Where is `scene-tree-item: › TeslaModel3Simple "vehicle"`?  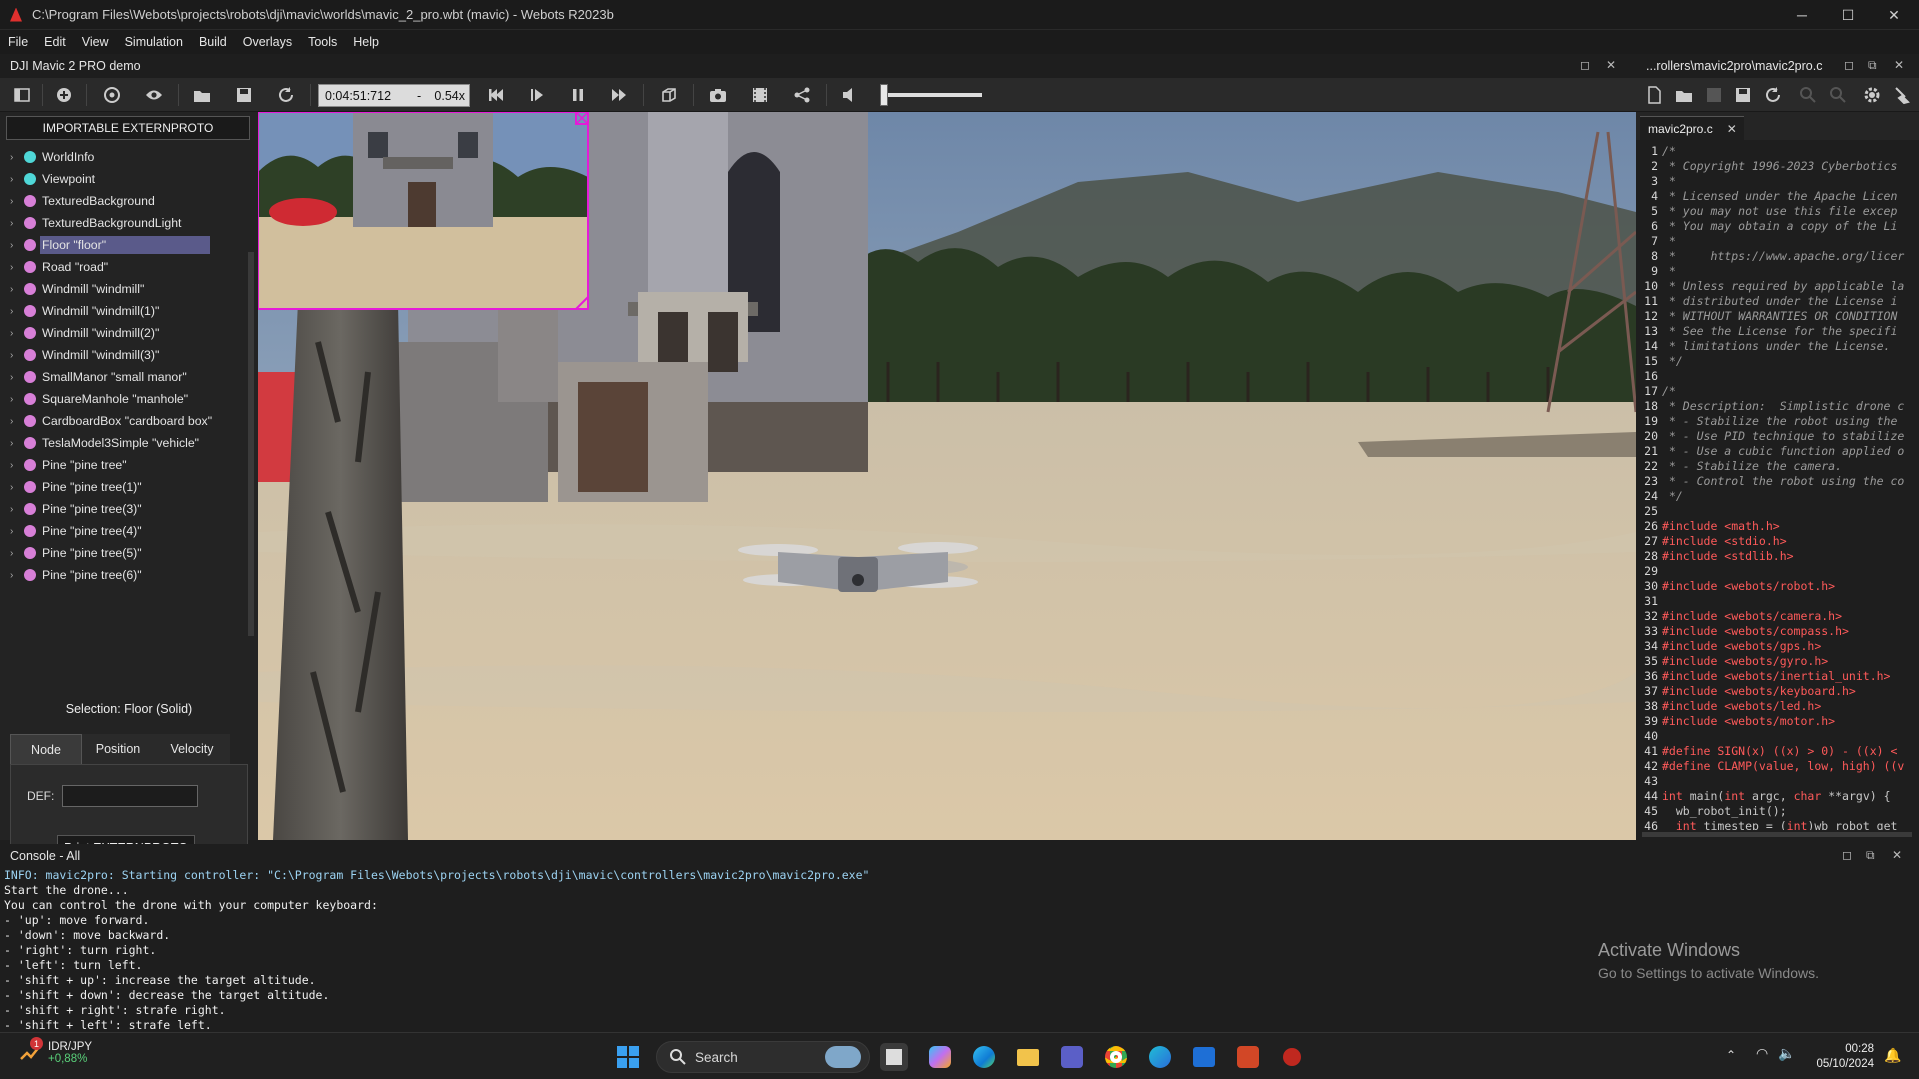
scene-tree-item: › TeslaModel3Simple "vehicle" is located at coordinates (129, 443).